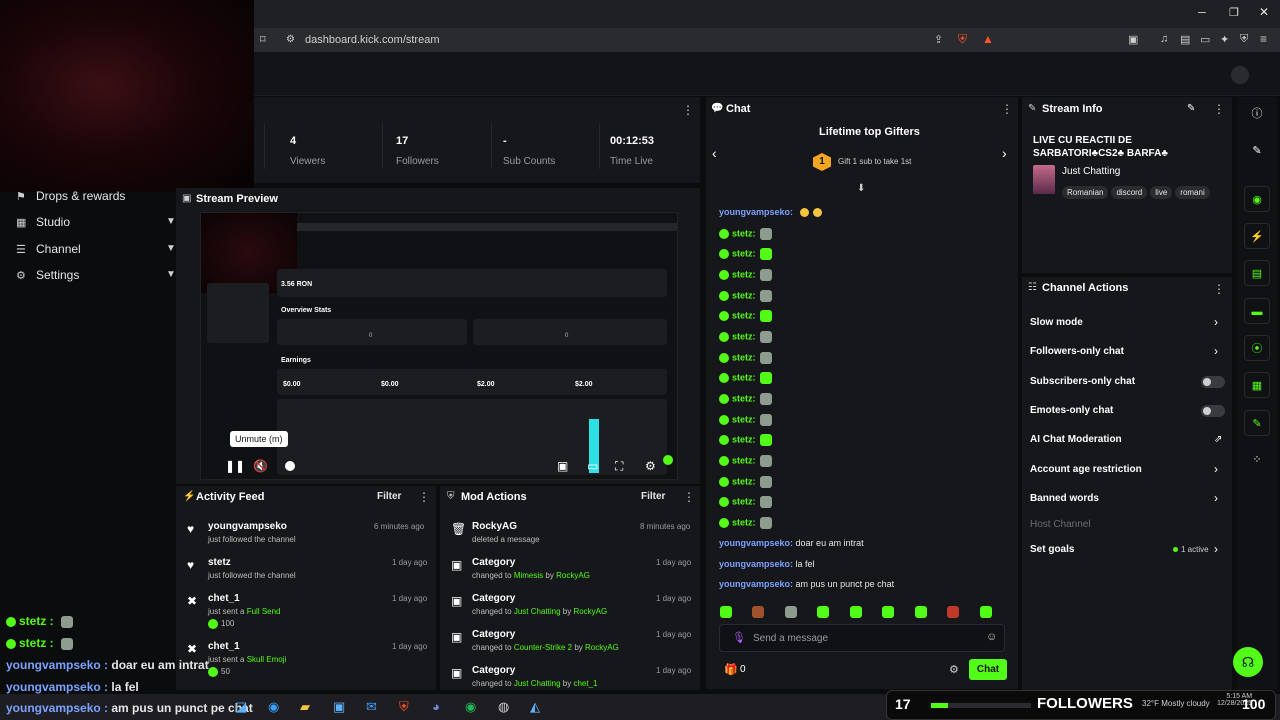 The height and width of the screenshot is (720, 1280). I want to click on settings-icon: ⚙, so click(650, 466).